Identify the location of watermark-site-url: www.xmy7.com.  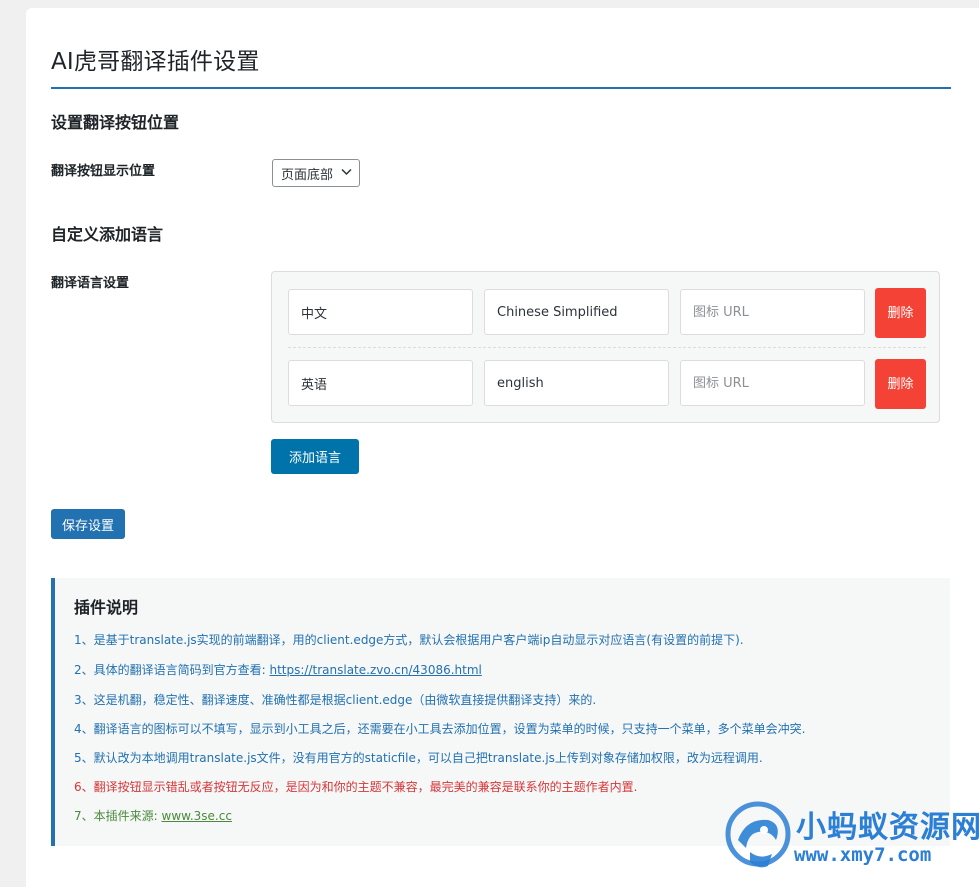
(863, 855).